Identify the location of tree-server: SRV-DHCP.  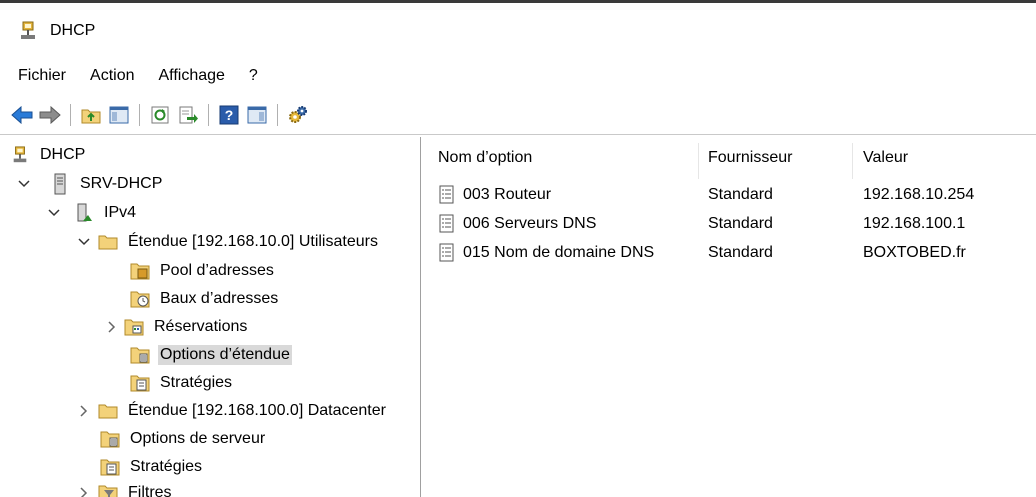
(90, 184).